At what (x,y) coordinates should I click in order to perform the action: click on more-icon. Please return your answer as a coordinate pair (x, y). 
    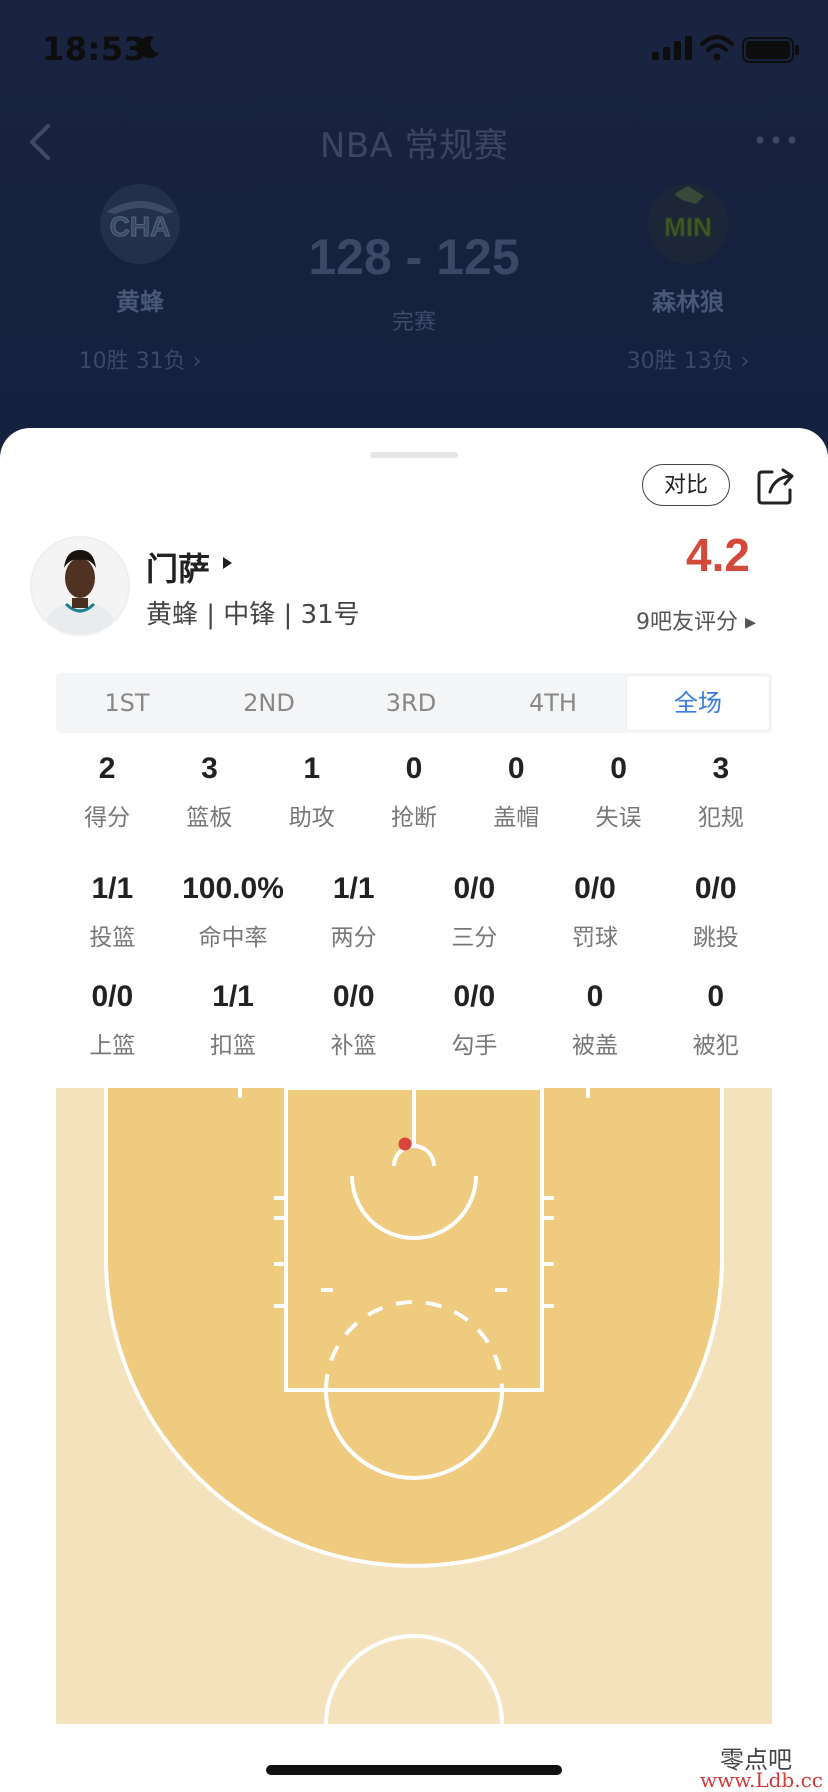
    Looking at the image, I should click on (776, 140).